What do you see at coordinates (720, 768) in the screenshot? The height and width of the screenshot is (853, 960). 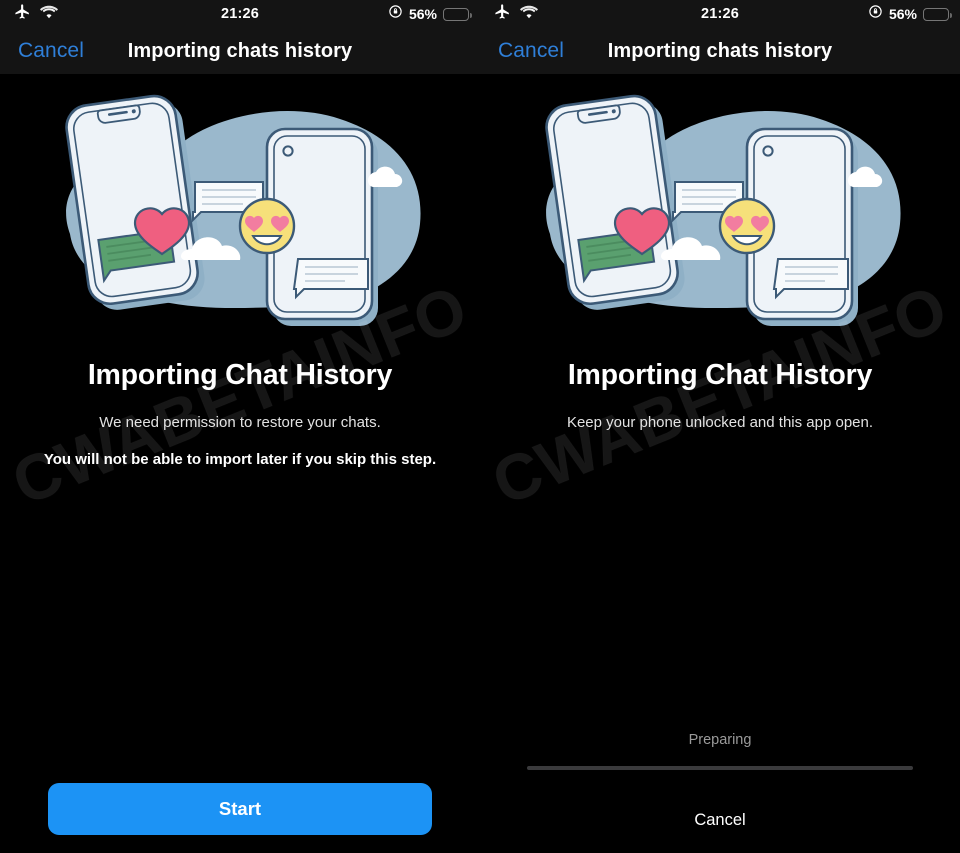 I see `progress-bar-track` at bounding box center [720, 768].